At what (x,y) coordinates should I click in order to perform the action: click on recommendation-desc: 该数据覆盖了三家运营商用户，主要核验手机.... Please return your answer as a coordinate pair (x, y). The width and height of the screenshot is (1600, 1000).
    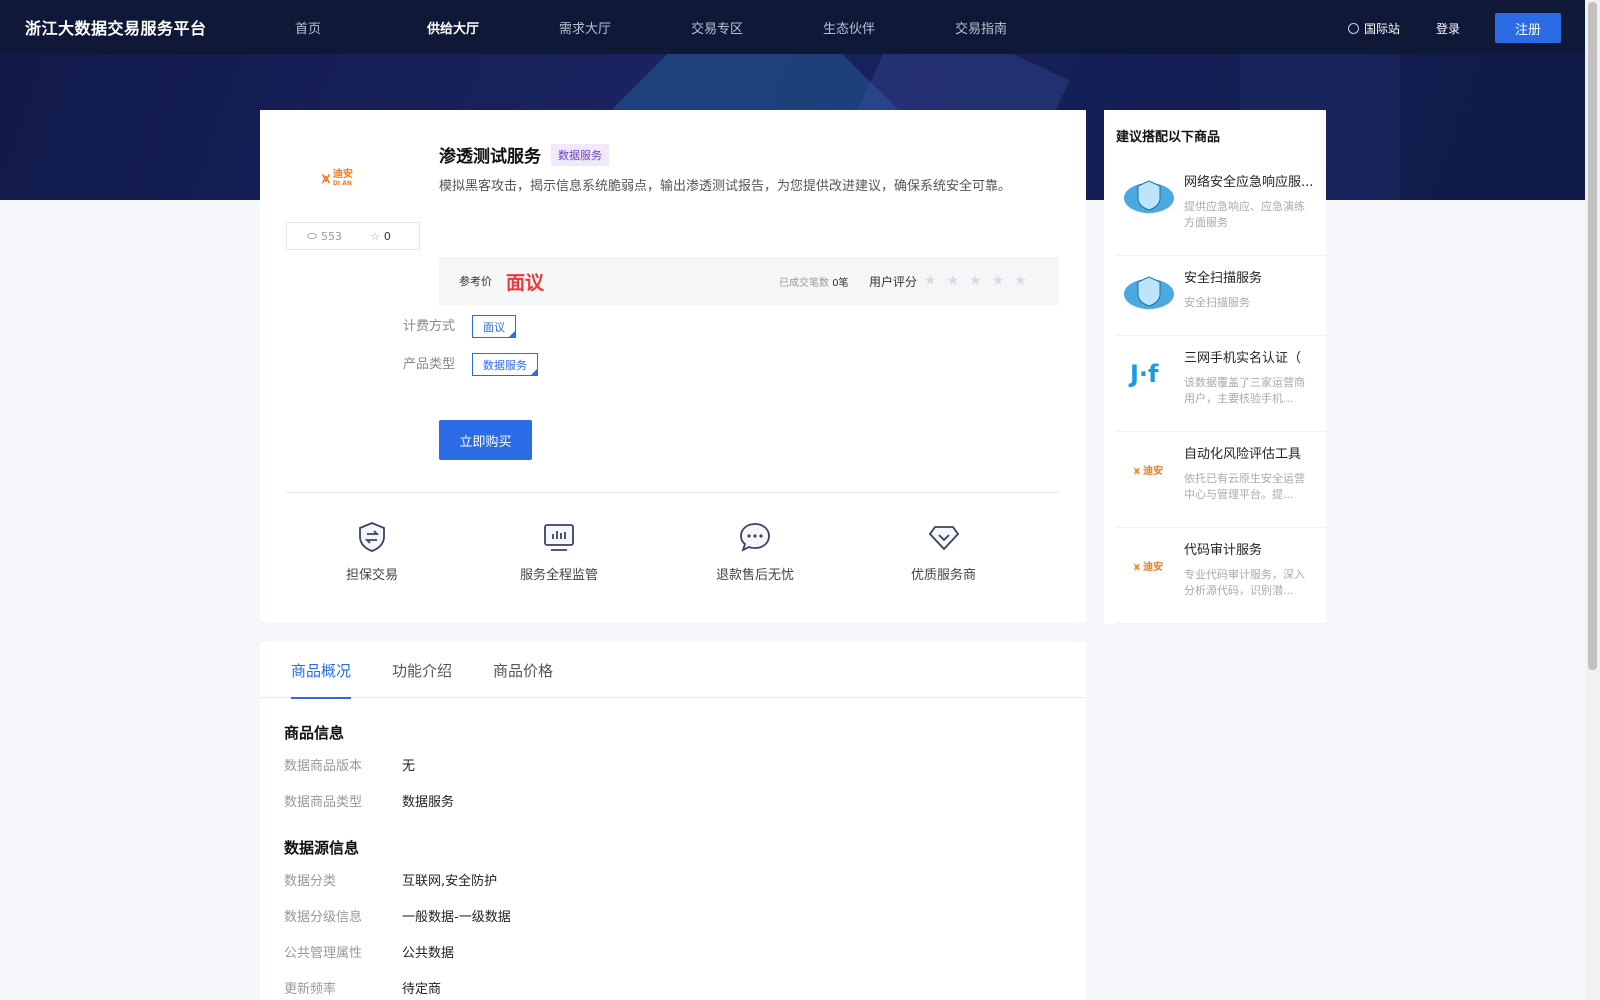
    Looking at the image, I should click on (1244, 390).